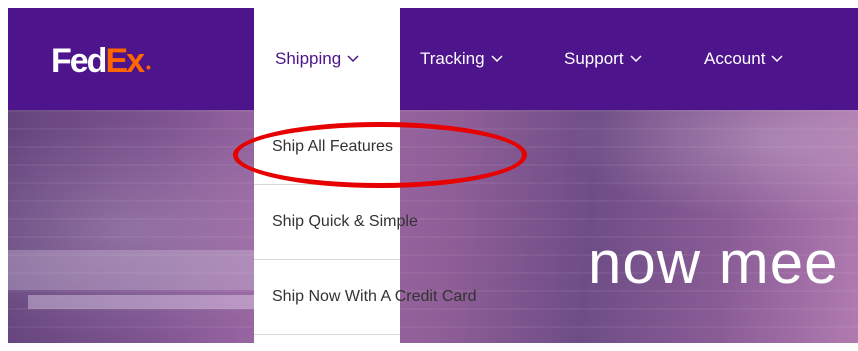  I want to click on nav-item-account: Account, so click(743, 59).